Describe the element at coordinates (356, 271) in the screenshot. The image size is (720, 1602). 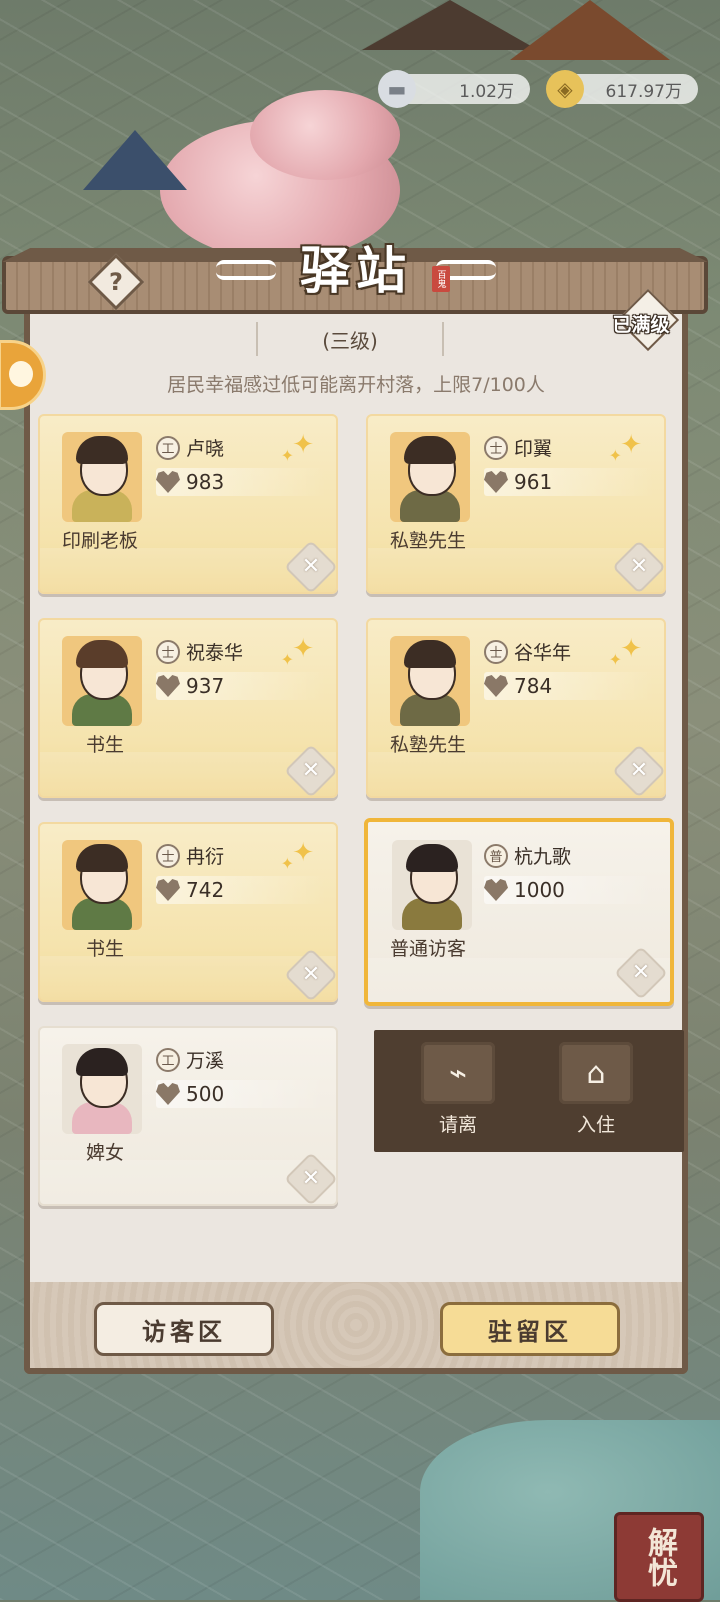
I see `panel-title: 驿站` at that location.